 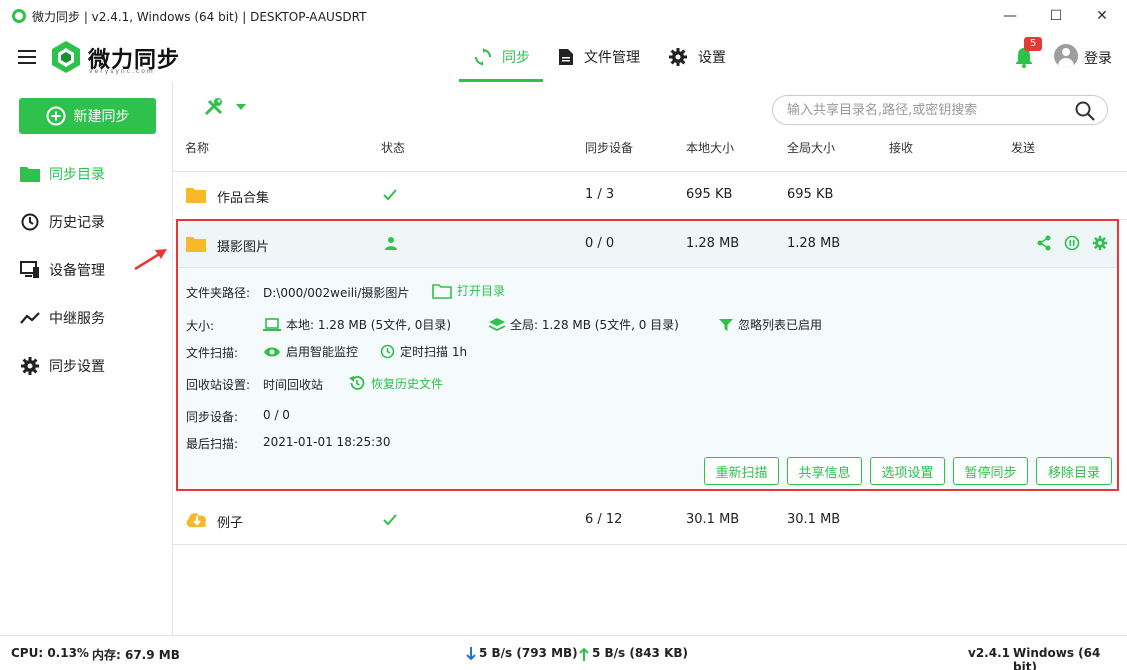 I want to click on download-arrow-icon, so click(x=471, y=654).